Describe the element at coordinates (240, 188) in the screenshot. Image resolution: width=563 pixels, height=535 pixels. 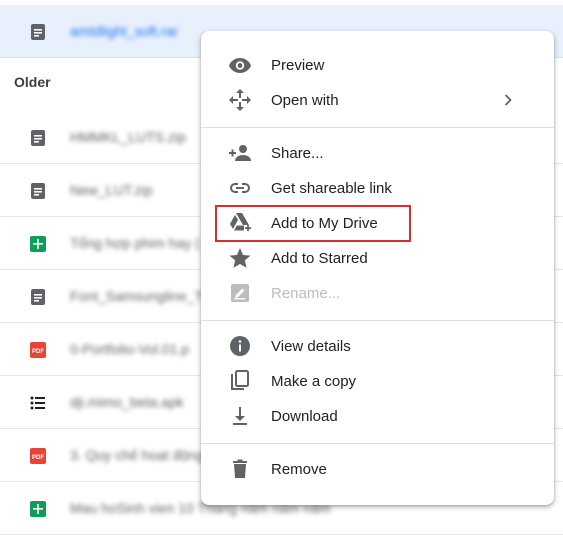
I see `link-icon` at that location.